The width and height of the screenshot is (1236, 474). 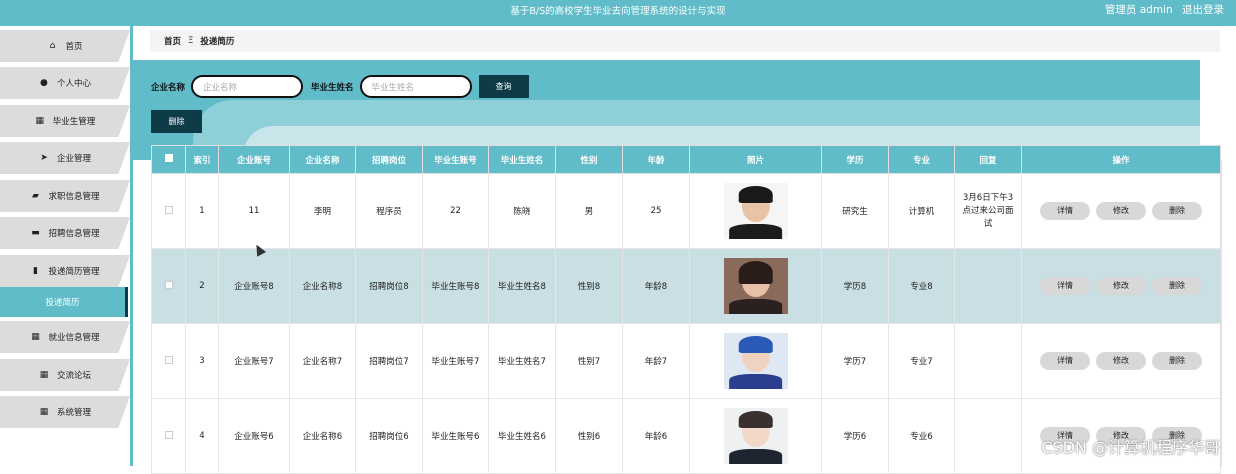 What do you see at coordinates (332, 87) in the screenshot?
I see `graduate-name-label: 毕业生姓名` at bounding box center [332, 87].